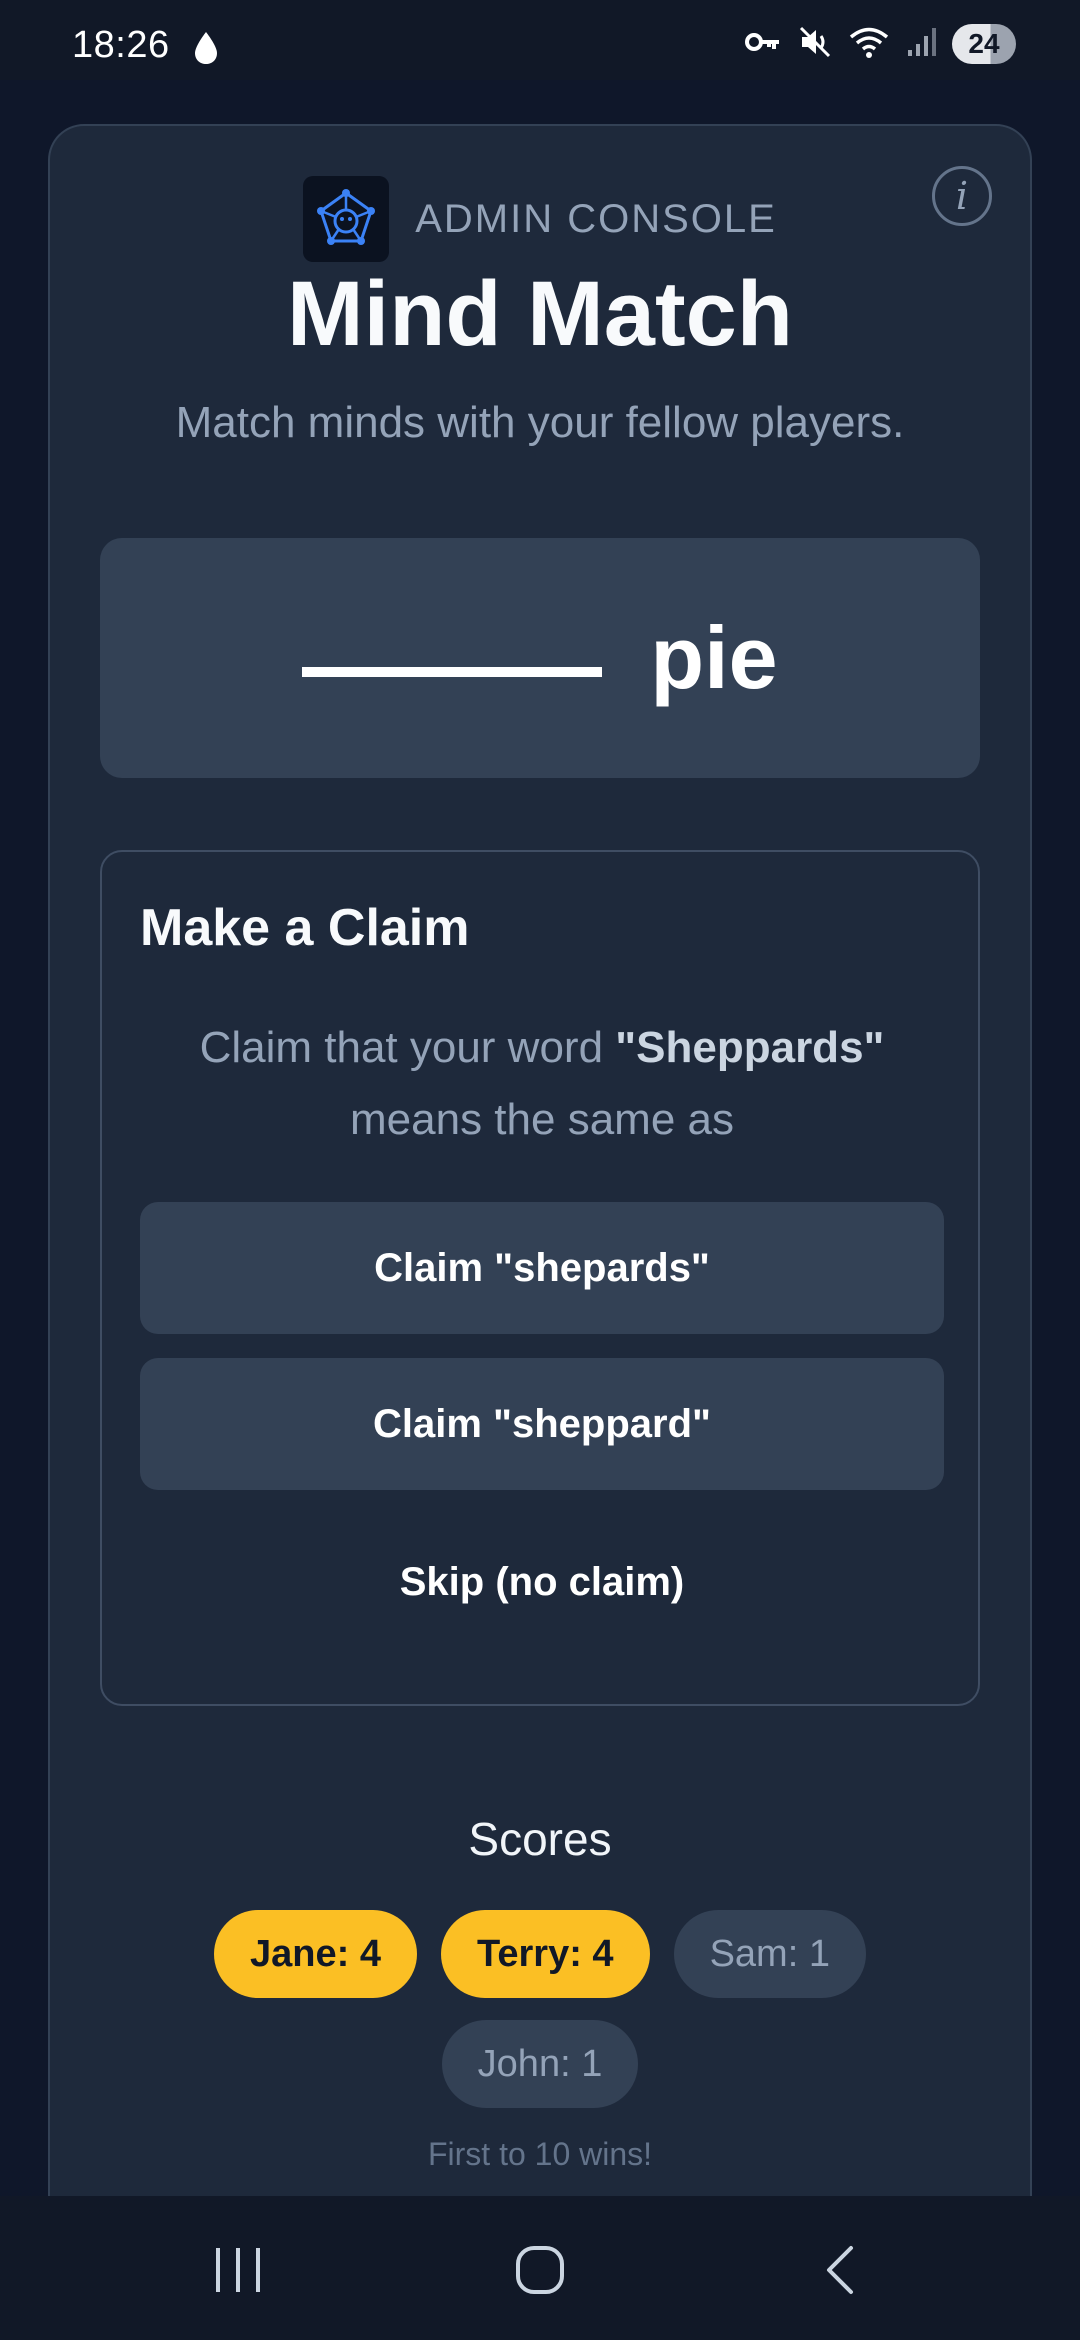 Image resolution: width=1080 pixels, height=2340 pixels. What do you see at coordinates (315, 1954) in the screenshot?
I see `score-chip-jane: Jane: 4` at bounding box center [315, 1954].